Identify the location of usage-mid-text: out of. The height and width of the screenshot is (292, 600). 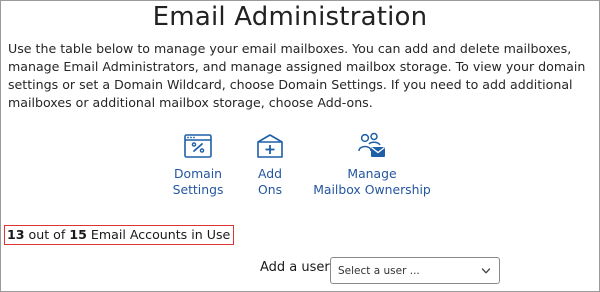
(47, 234).